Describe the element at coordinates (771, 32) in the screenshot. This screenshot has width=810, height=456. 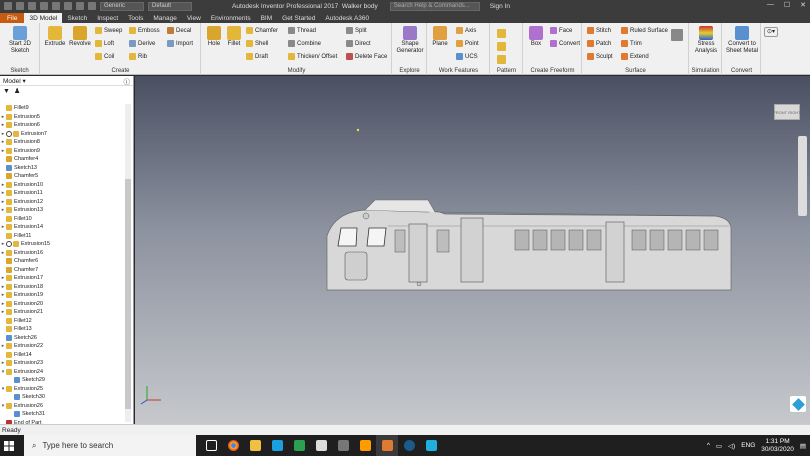
I see `ribbon-options-button: ⊙▾` at that location.